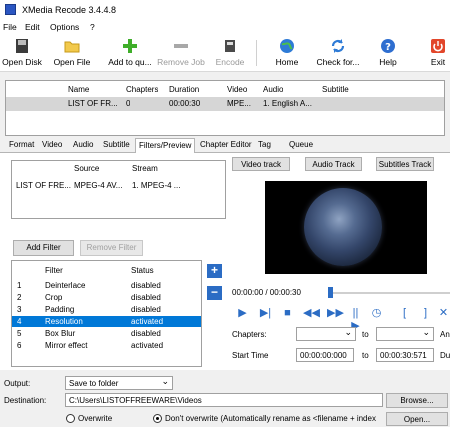  Describe the element at coordinates (405, 164) in the screenshot. I see `subtitles-track-button: Subtitles Track` at that location.